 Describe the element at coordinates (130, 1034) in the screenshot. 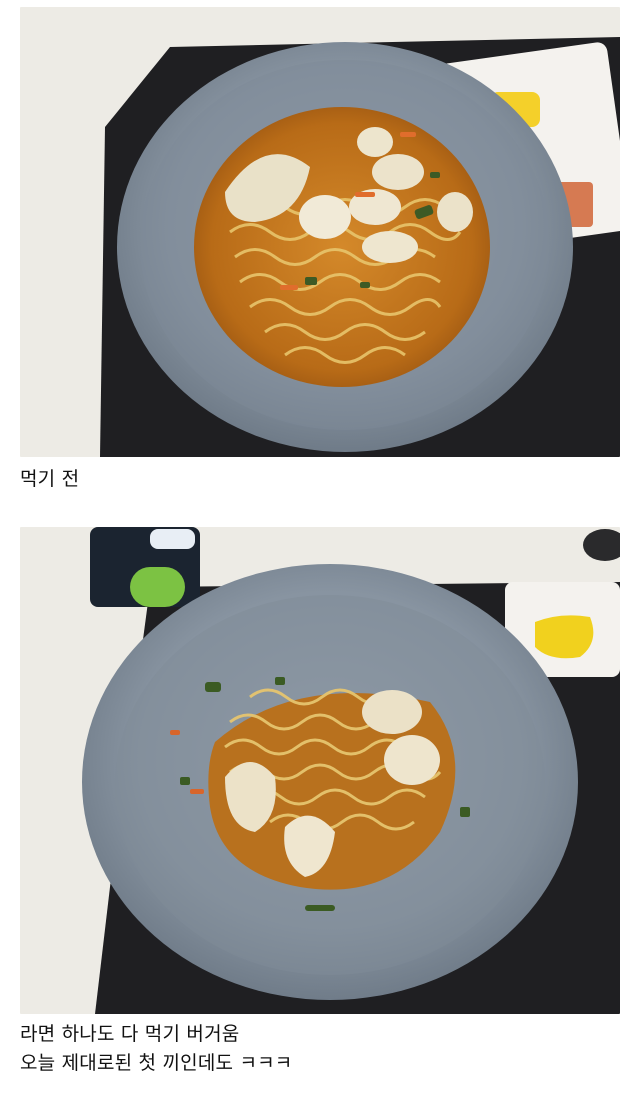

I see `caption-after-line1: 라면 하나도 다 먹기 버거움` at that location.